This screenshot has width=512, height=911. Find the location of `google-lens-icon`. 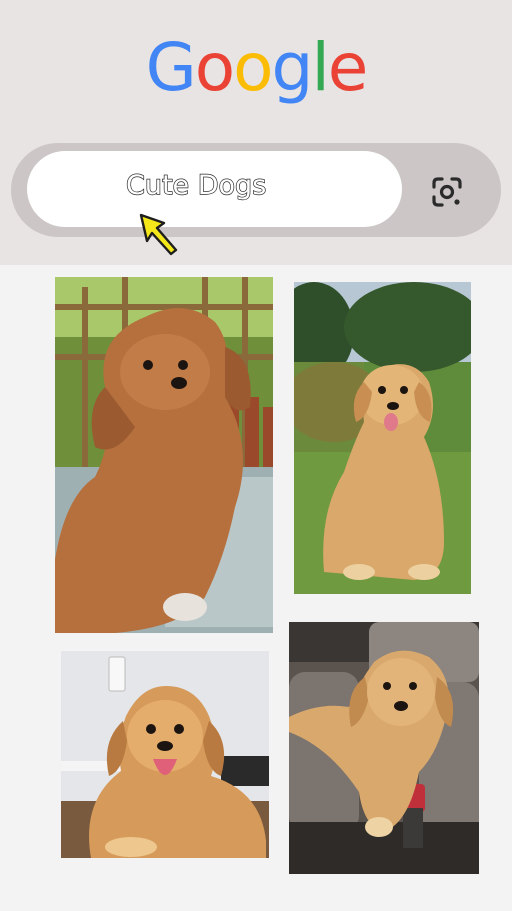

google-lens-icon is located at coordinates (447, 192).